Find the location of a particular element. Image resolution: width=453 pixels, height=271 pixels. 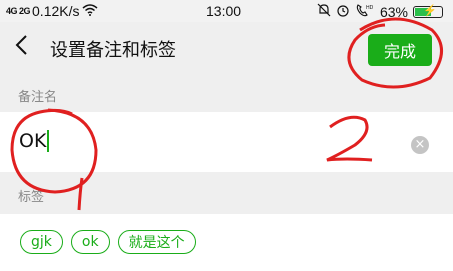

wifi-icon is located at coordinates (90, 11).